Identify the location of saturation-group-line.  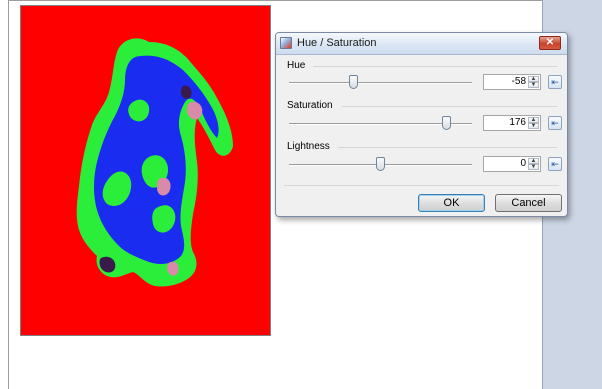
(449, 106).